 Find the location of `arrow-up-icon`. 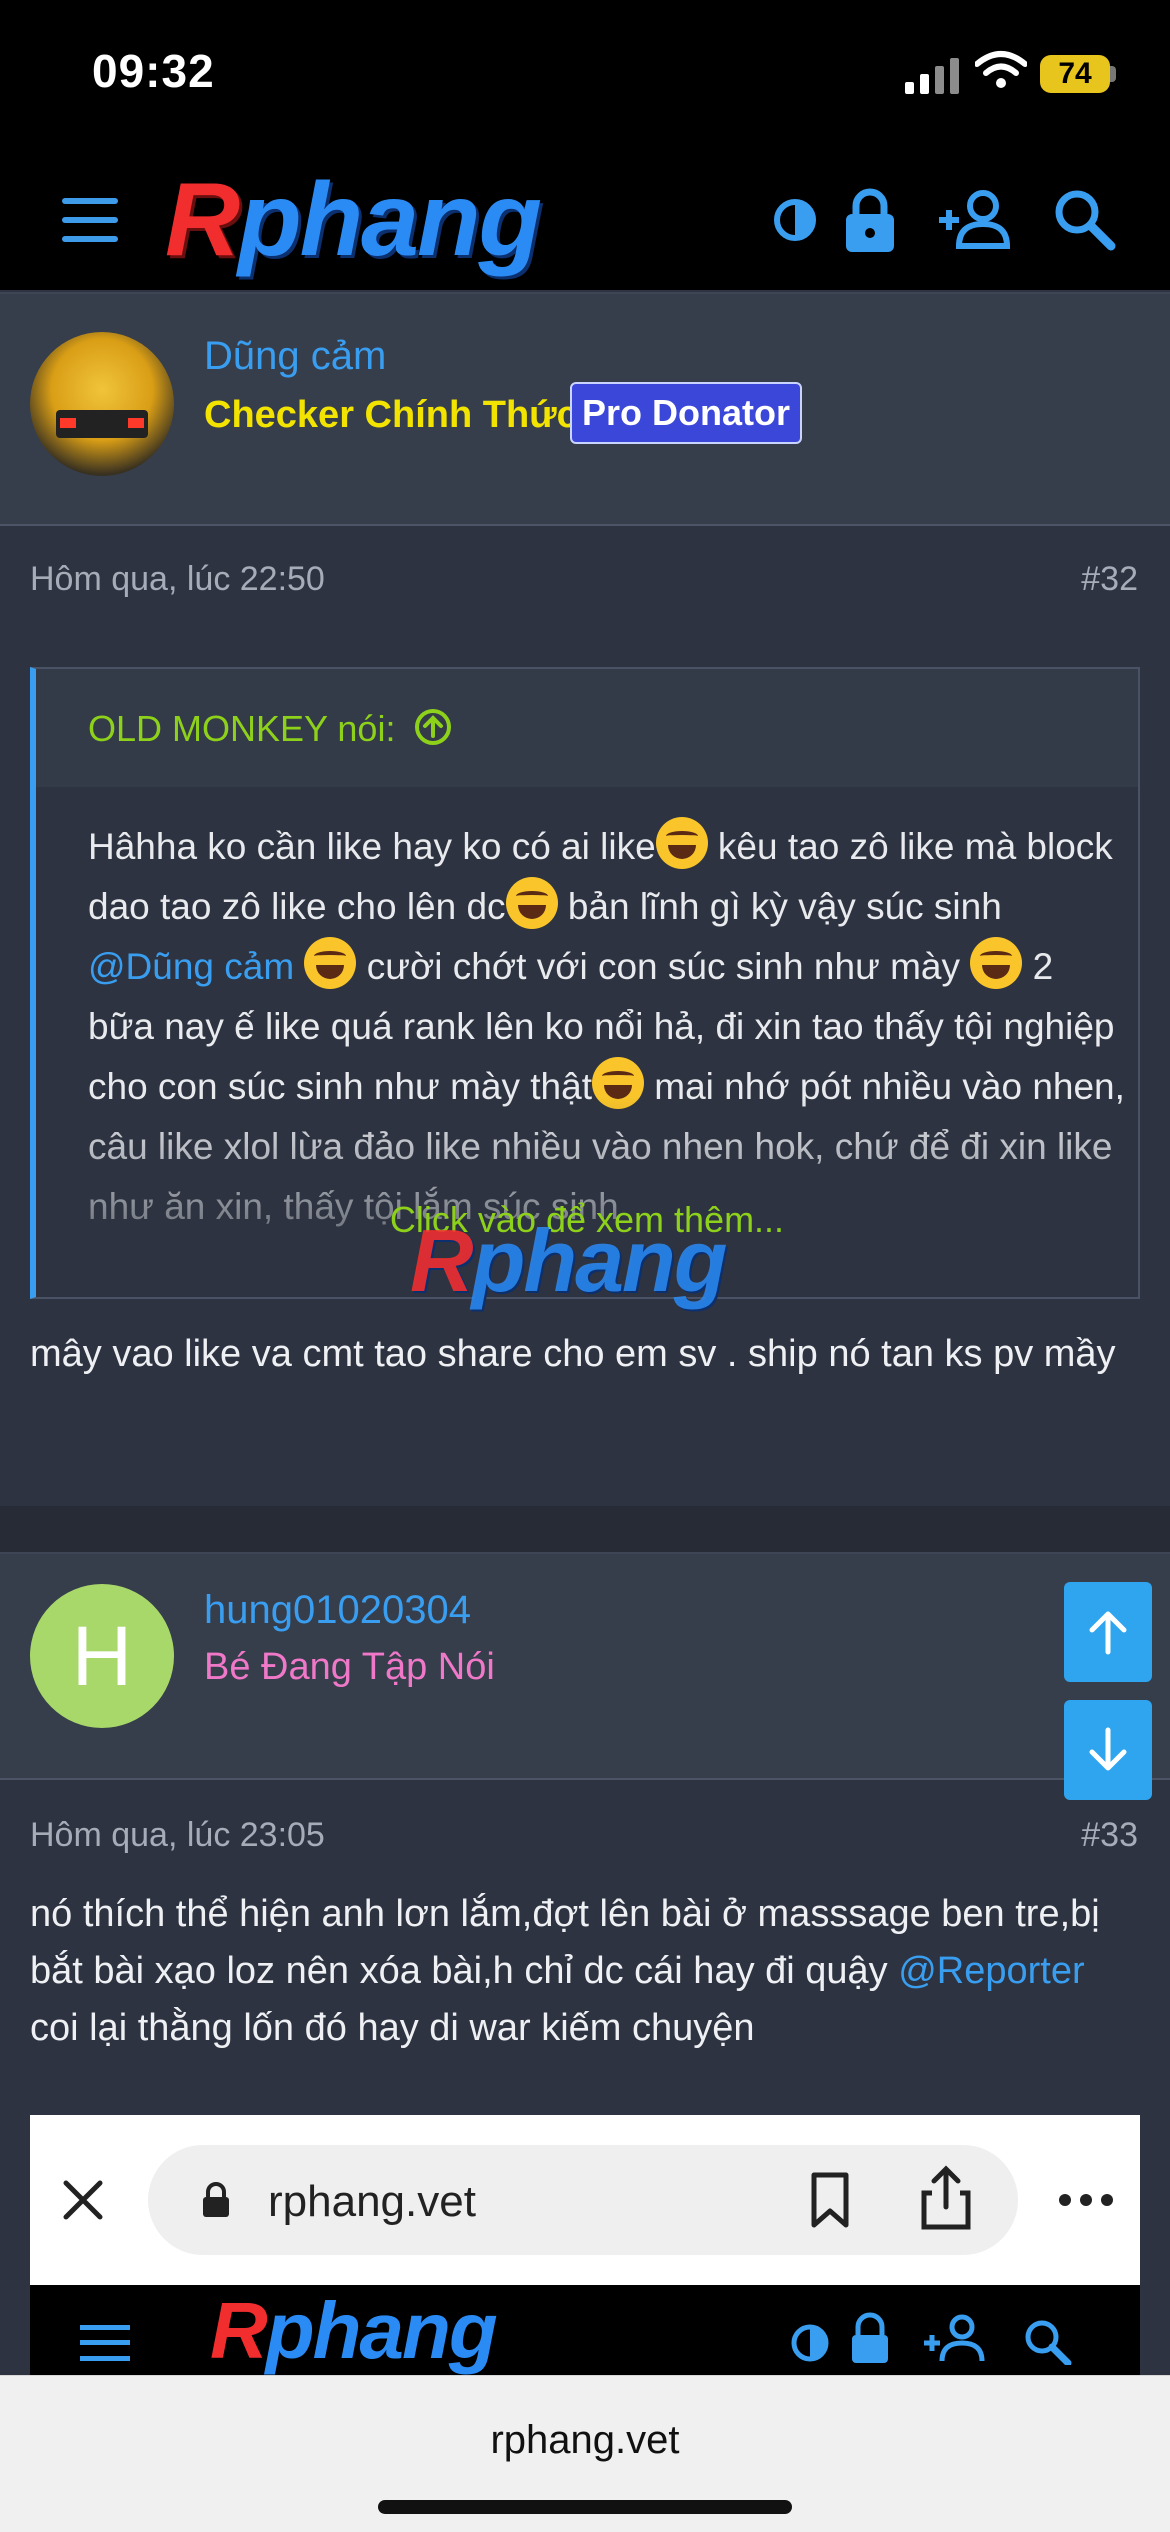

arrow-up-icon is located at coordinates (1108, 1633).